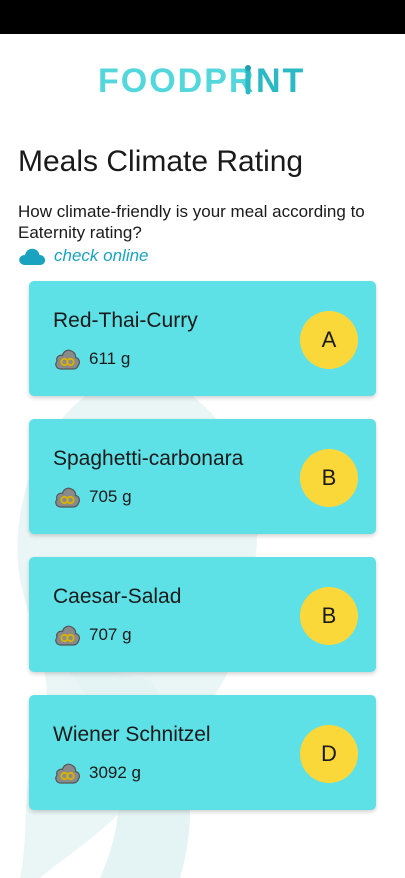  I want to click on meal-card: Caesar-Salad 707 g B, so click(202, 614).